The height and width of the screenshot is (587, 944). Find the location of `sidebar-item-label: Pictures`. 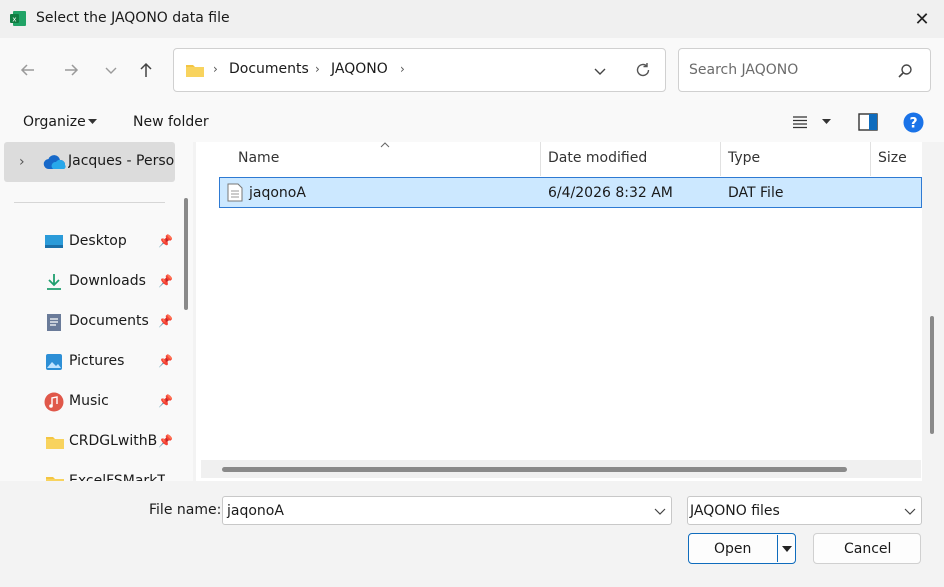

sidebar-item-label: Pictures is located at coordinates (97, 361).